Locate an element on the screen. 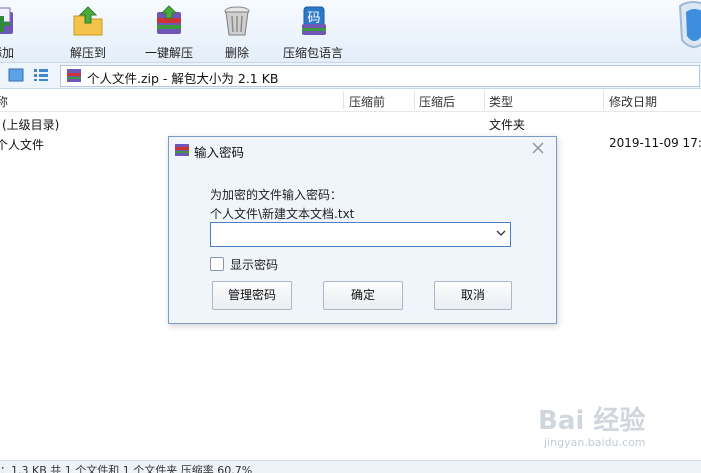  path-field: 个人文件.zip - 解包大小为 2.1 KB is located at coordinates (380, 76).